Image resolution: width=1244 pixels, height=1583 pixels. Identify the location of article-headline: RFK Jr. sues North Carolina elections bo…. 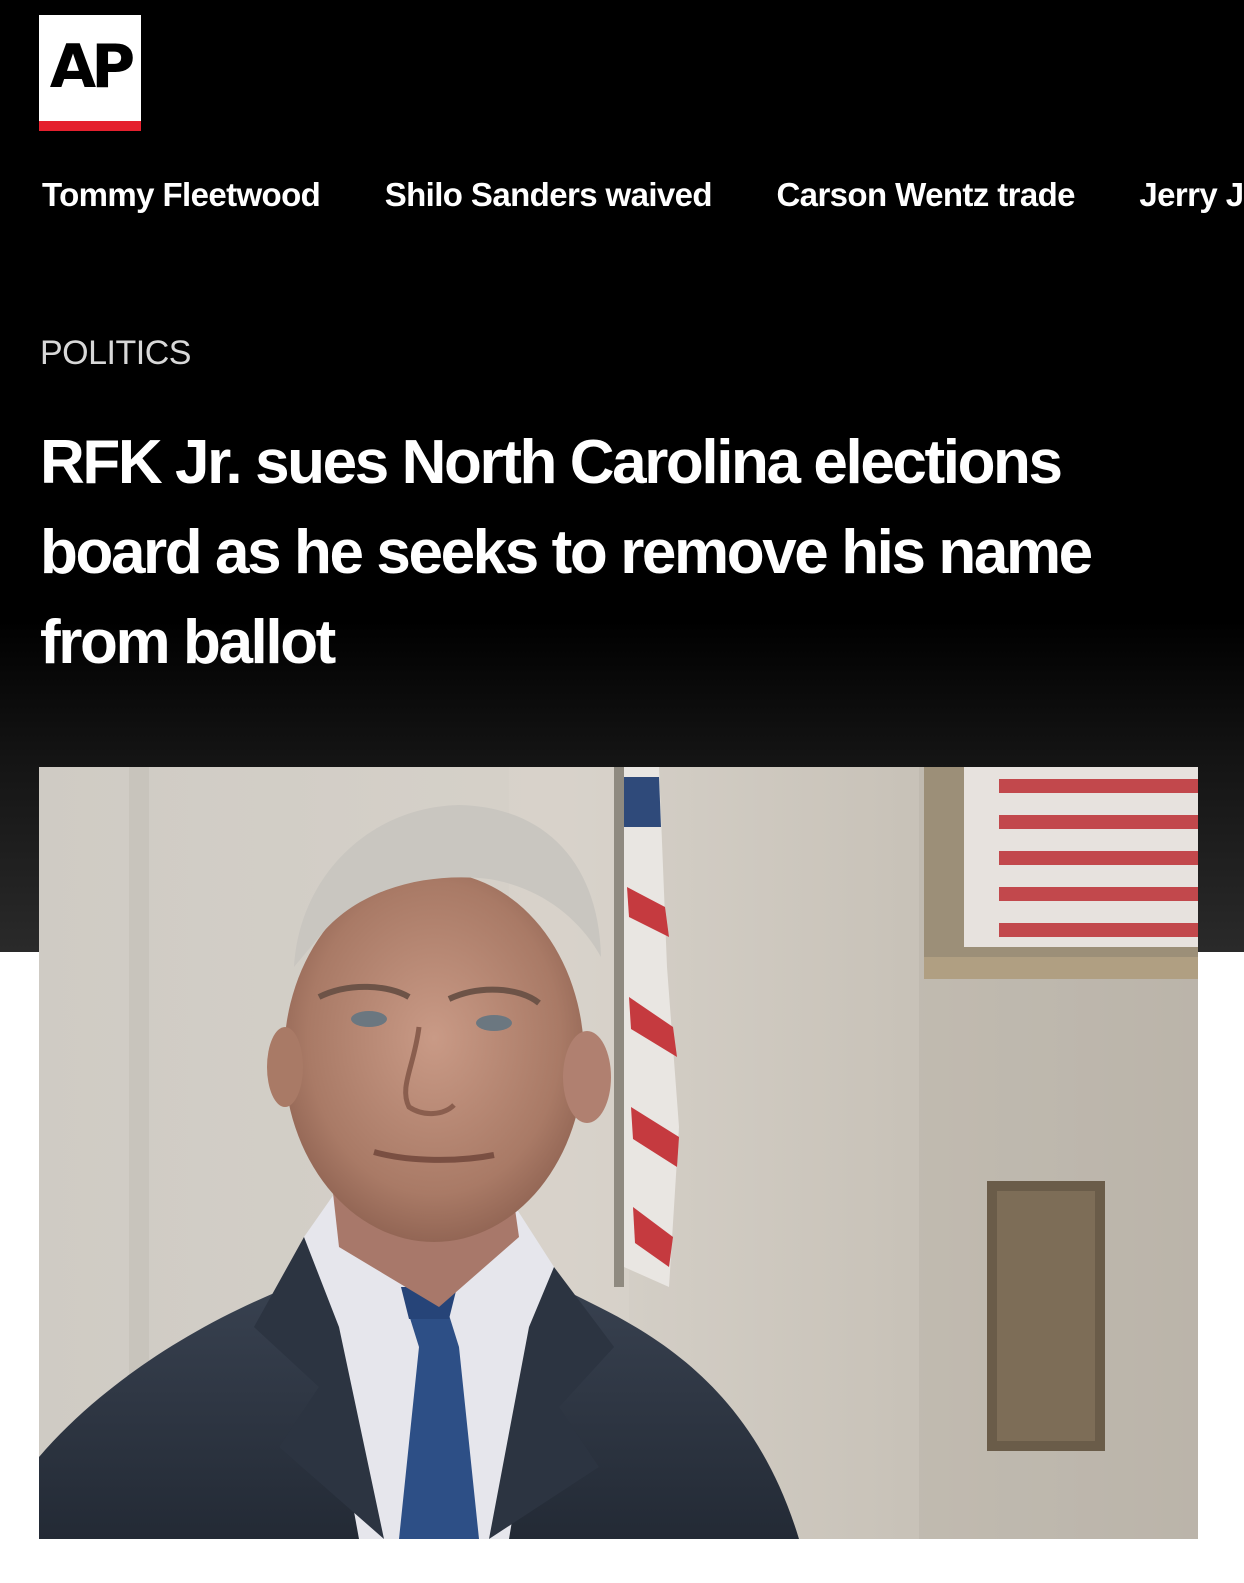
(566, 552).